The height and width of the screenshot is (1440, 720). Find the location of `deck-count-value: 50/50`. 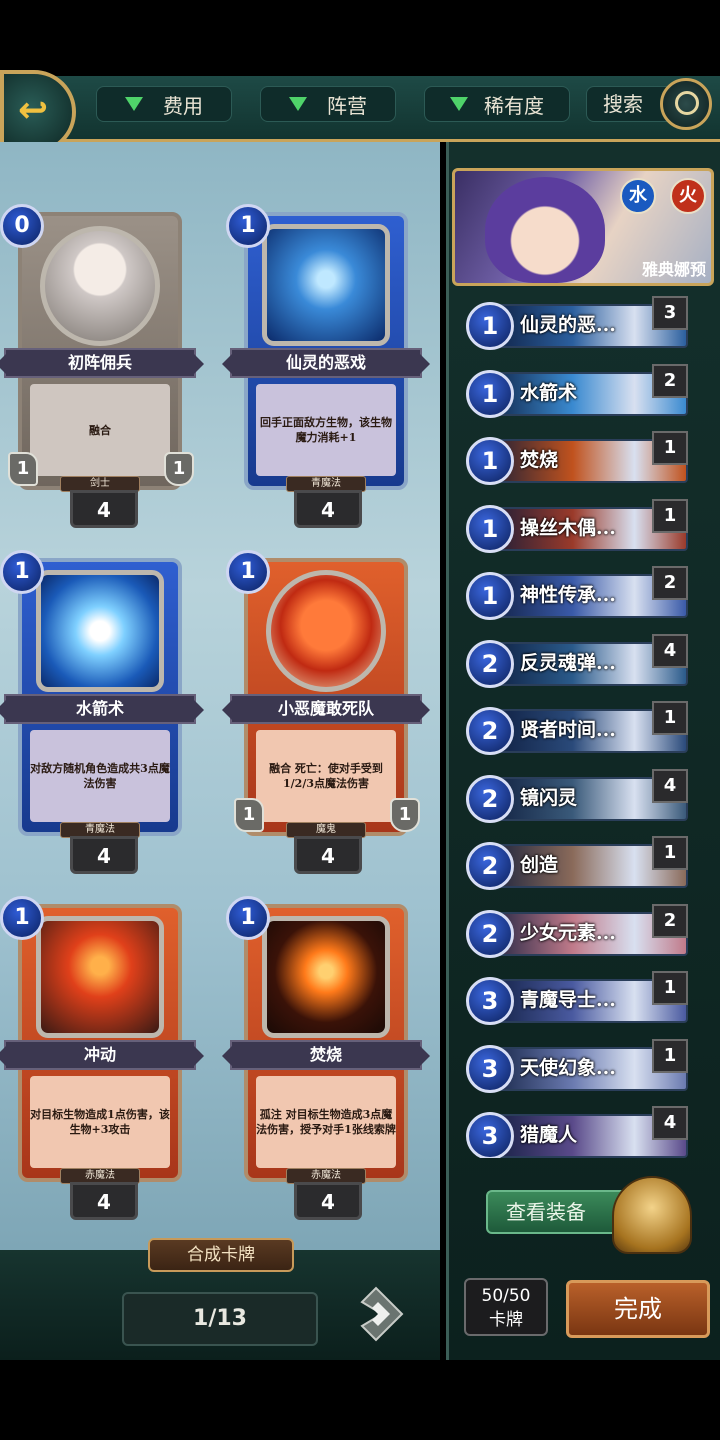

deck-count-value: 50/50 is located at coordinates (506, 1296).